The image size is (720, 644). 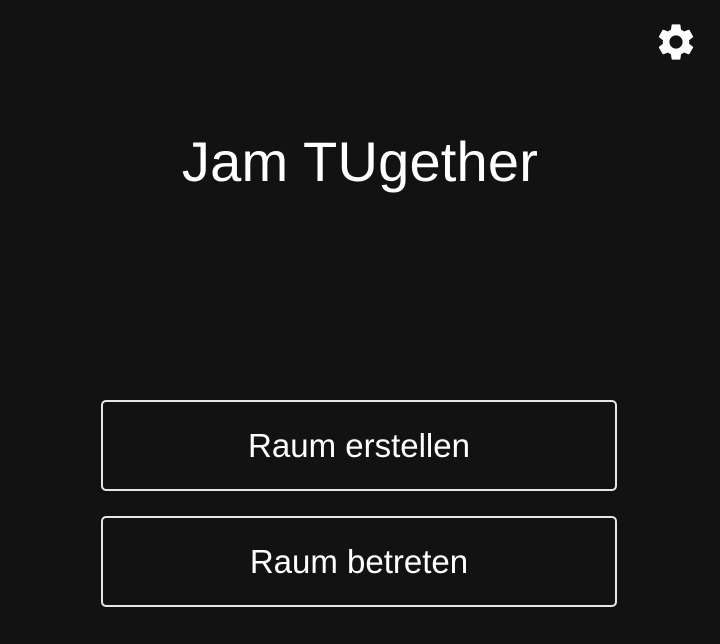 I want to click on create-room-button: Raum erstellen, so click(x=359, y=445).